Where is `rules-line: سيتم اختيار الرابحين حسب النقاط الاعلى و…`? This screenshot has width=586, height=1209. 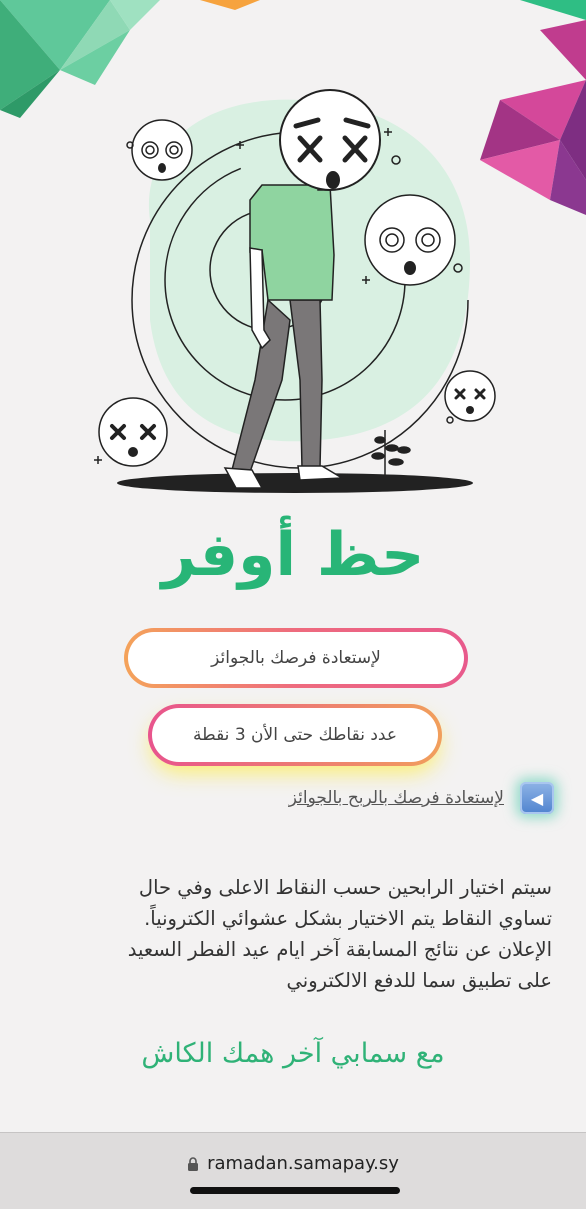 rules-line: سيتم اختيار الرابحين حسب النقاط الاعلى و… is located at coordinates (345, 887).